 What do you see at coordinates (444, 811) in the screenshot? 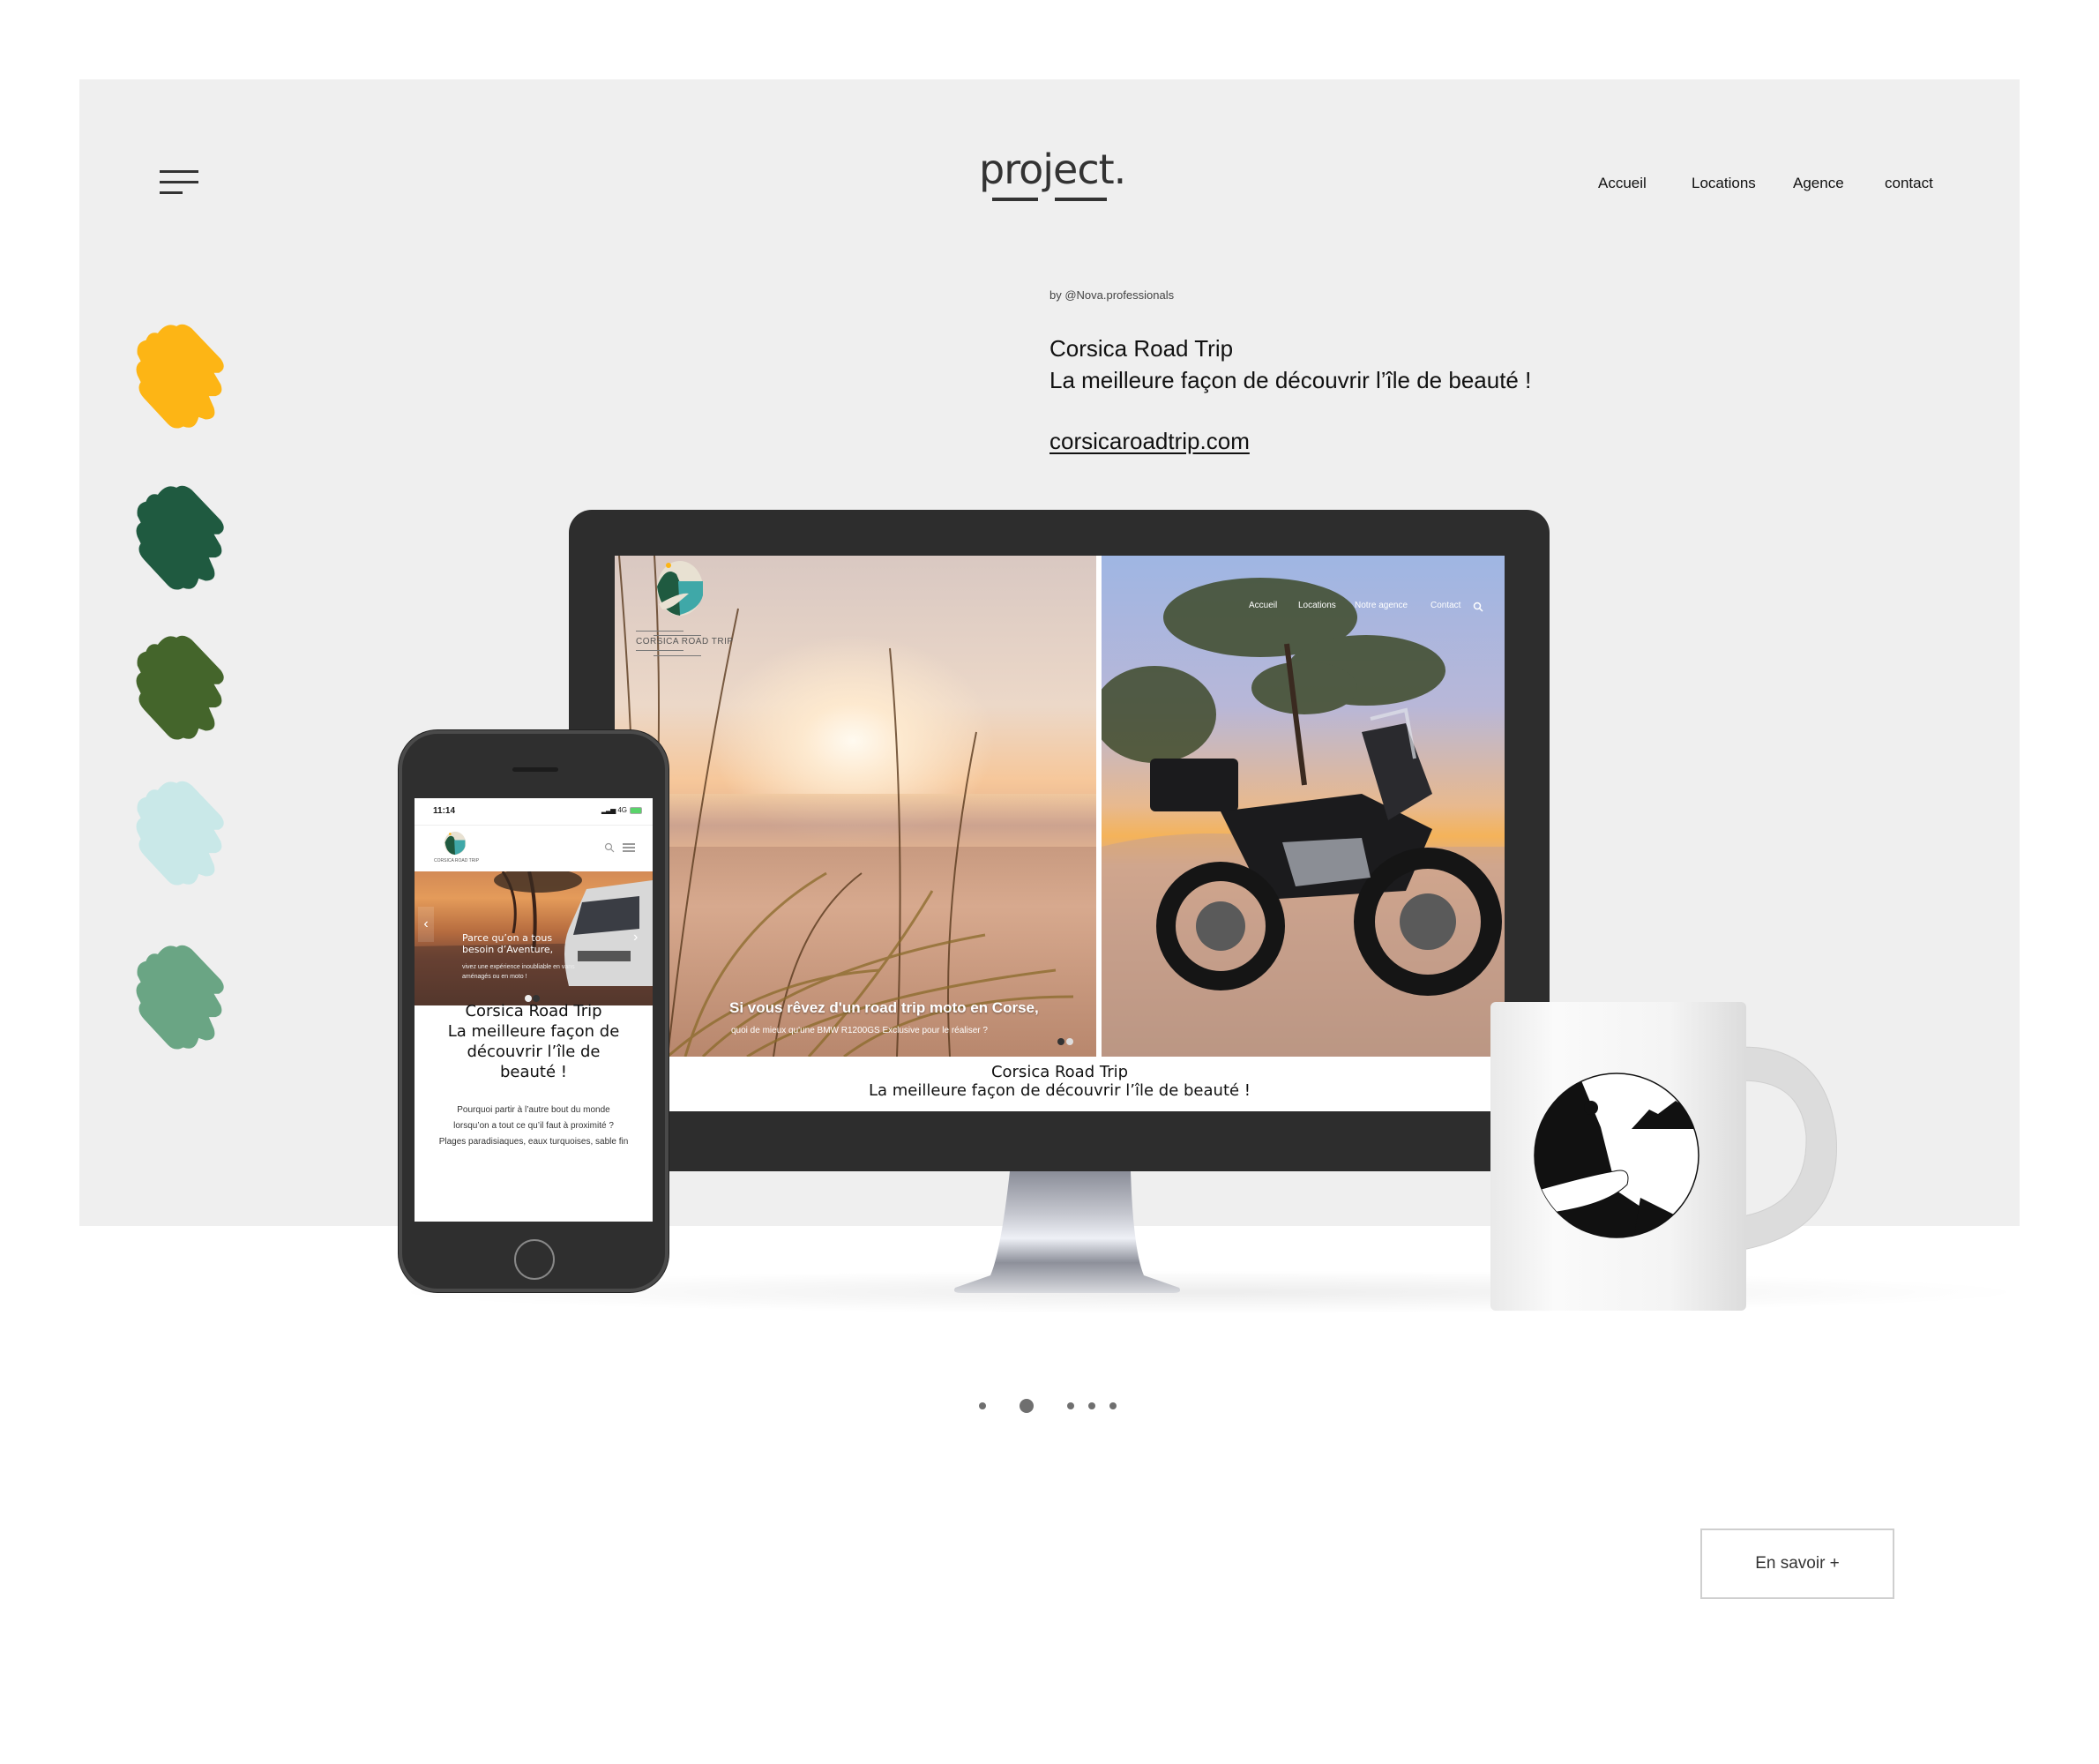
I see `status-time: 11:14` at bounding box center [444, 811].